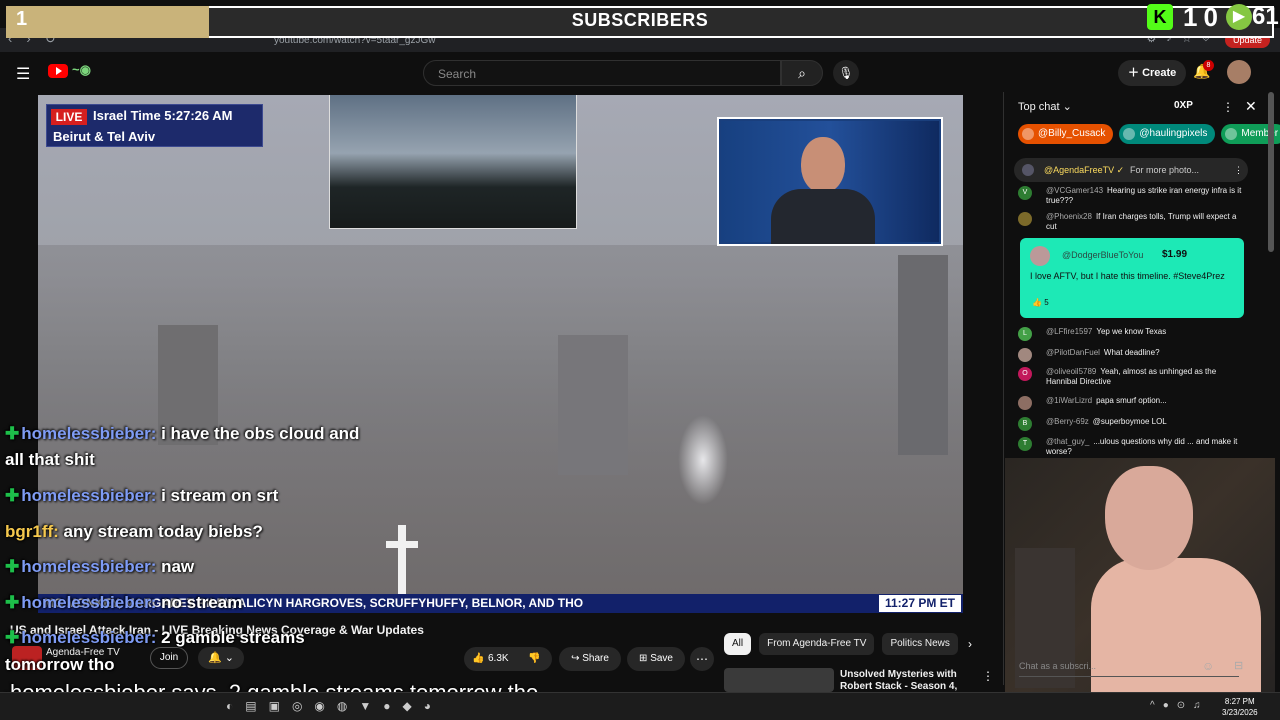  Describe the element at coordinates (595, 658) in the screenshot. I see `share-label: Share` at that location.